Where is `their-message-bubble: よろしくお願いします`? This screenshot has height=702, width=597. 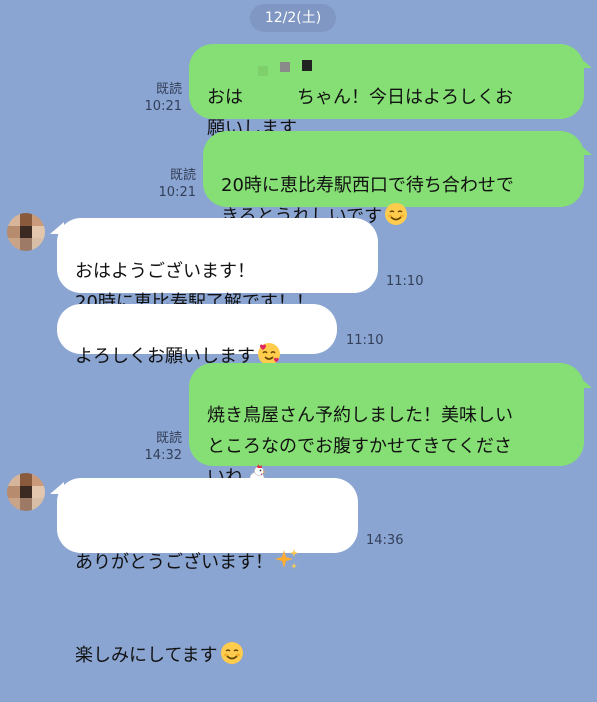
their-message-bubble: よろしくお願いします is located at coordinates (197, 335).